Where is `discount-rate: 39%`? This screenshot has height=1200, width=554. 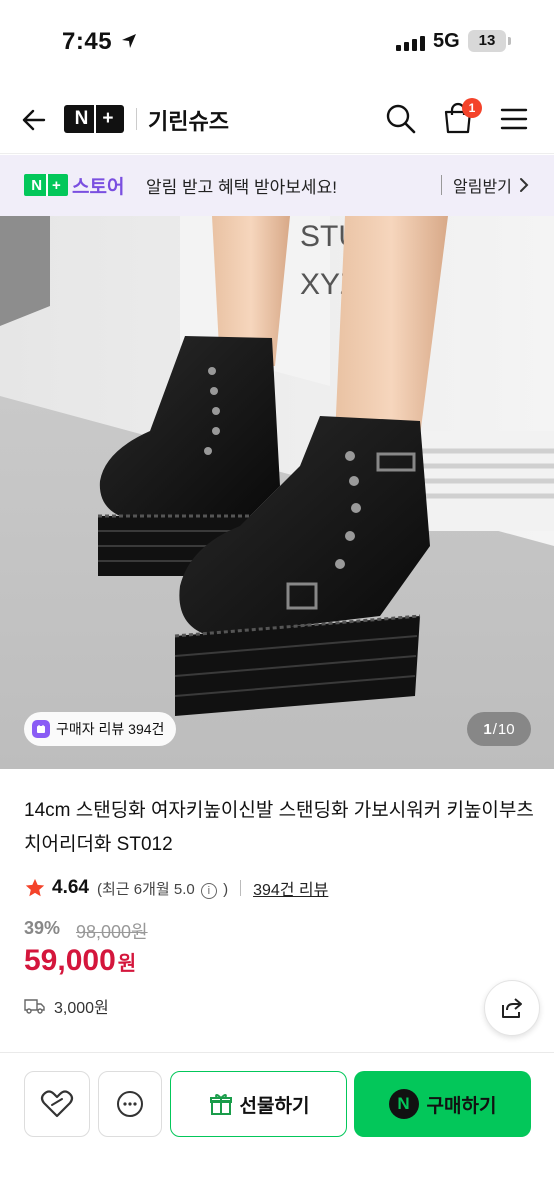
discount-rate: 39% is located at coordinates (42, 928).